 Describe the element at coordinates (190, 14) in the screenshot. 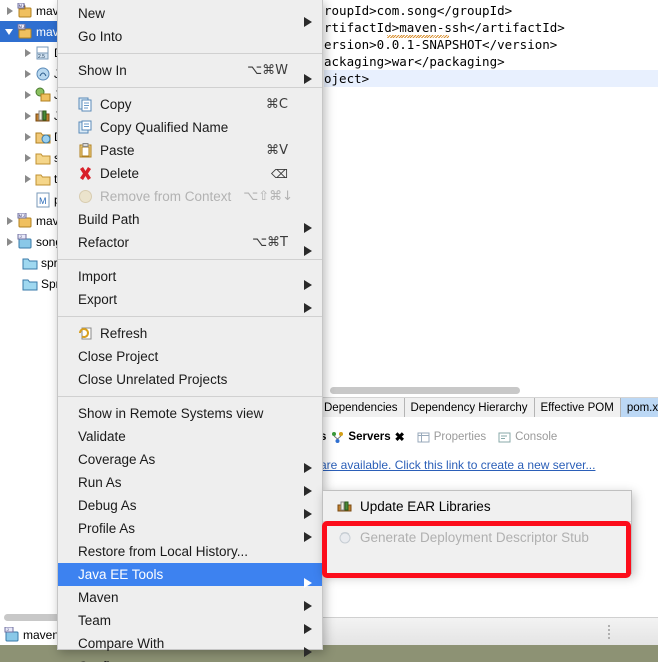

I see `menu-item-new: New` at that location.